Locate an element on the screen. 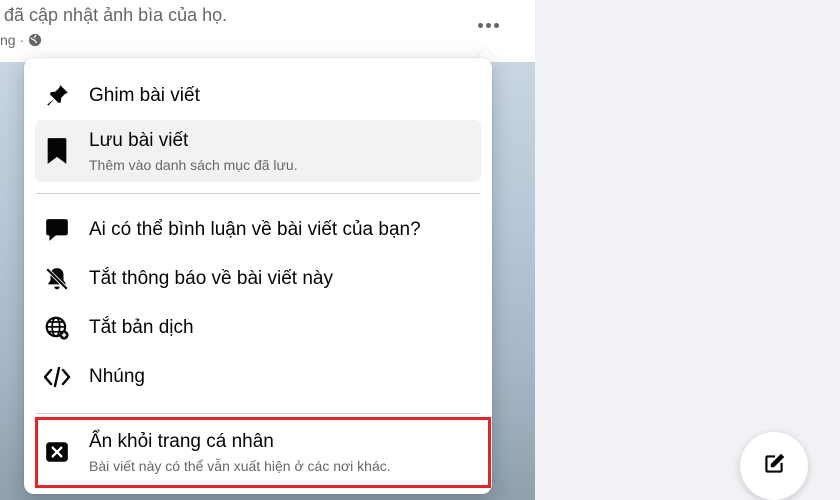 This screenshot has width=840, height=500. code-icon is located at coordinates (57, 377).